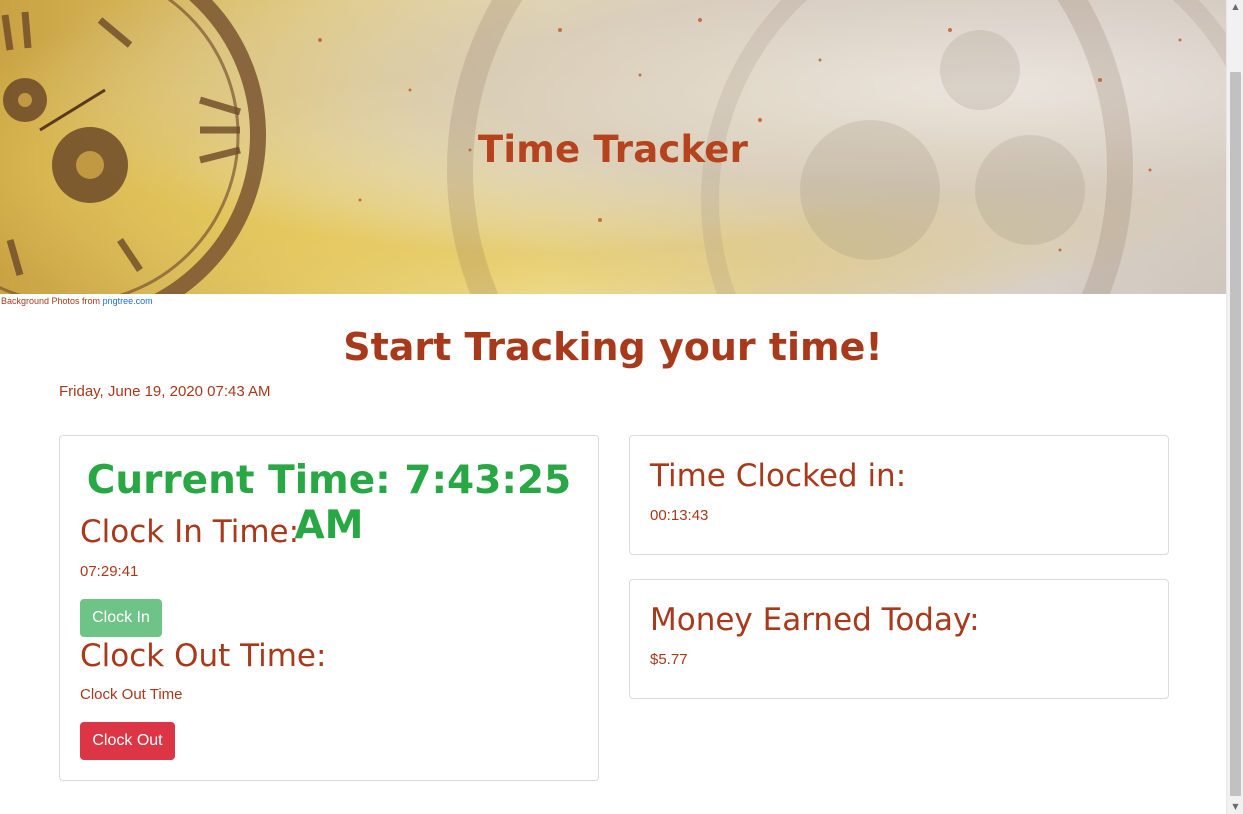 This screenshot has width=1243, height=814. Describe the element at coordinates (613, 149) in the screenshot. I see `site-title: Time Tracker` at that location.